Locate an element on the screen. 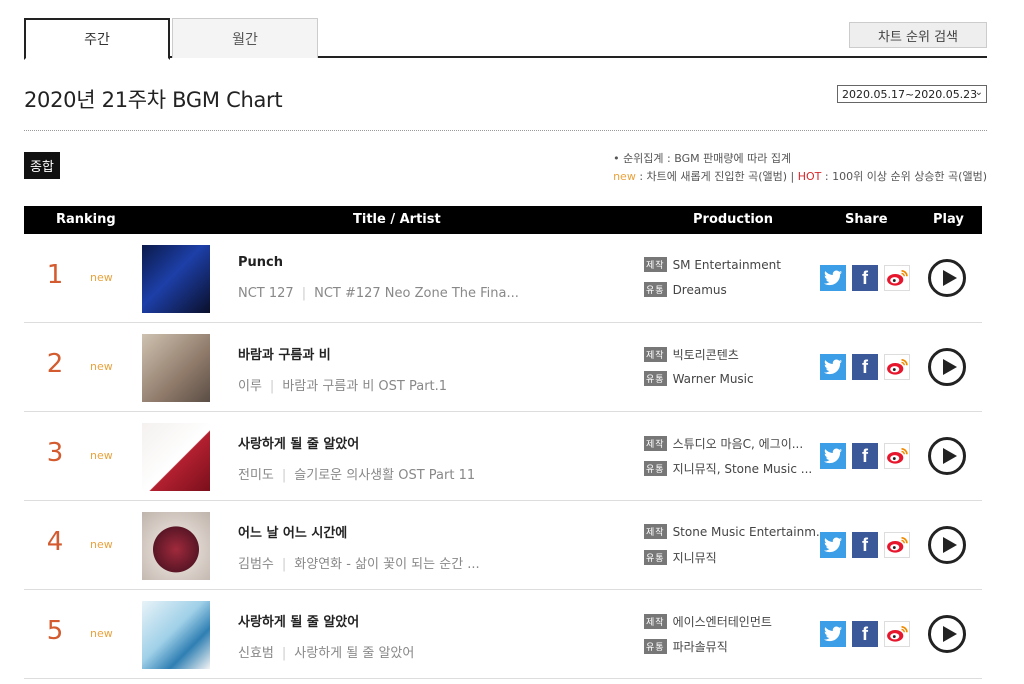  song-title: Punch is located at coordinates (260, 262).